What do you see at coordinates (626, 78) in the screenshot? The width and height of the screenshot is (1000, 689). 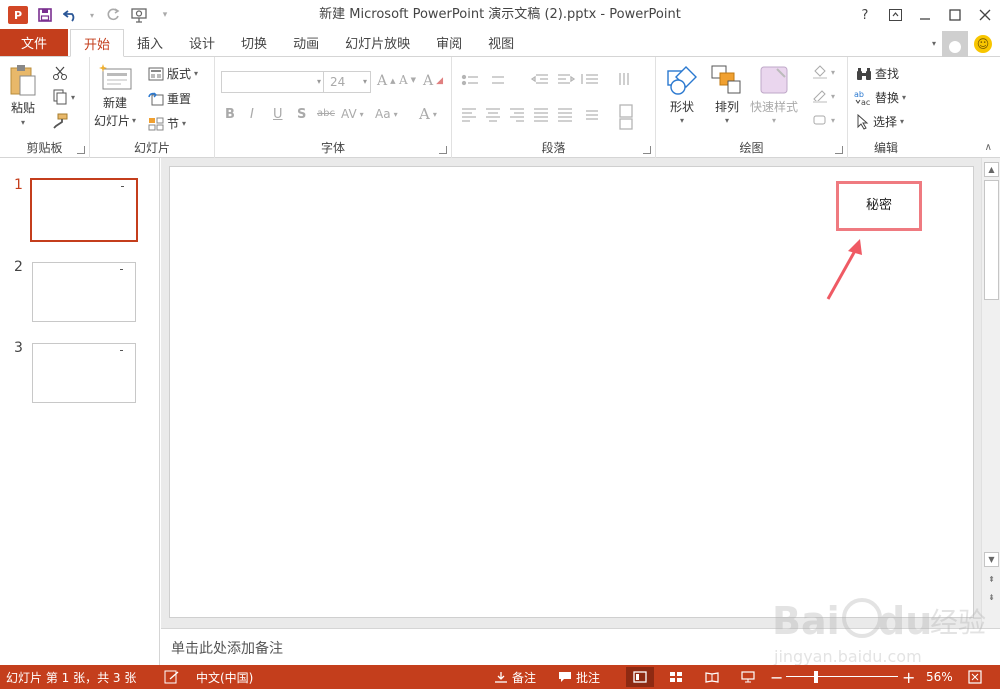 I see `text-direction-button` at bounding box center [626, 78].